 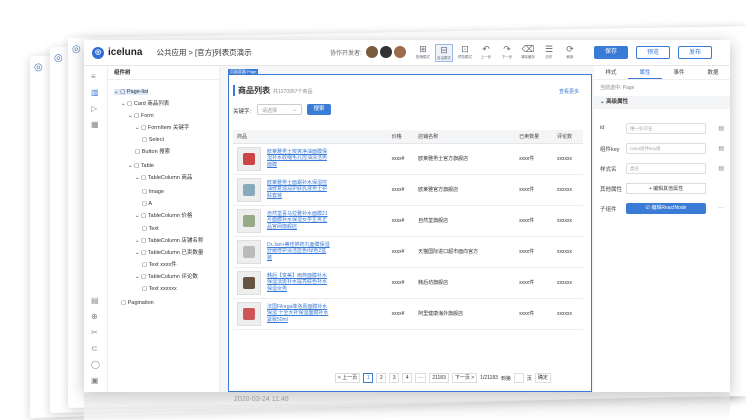 What do you see at coordinates (163, 73) in the screenshot?
I see `tree-header: 组件树` at bounding box center [163, 73].